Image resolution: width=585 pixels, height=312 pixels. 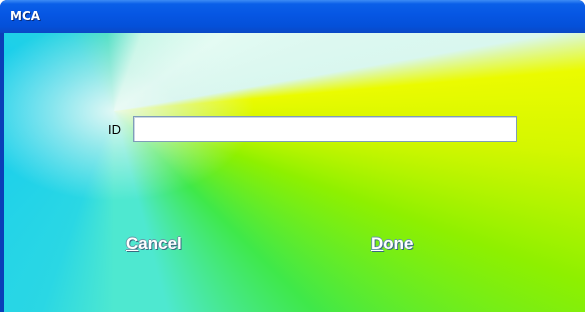 I want to click on title-bar: MCA, so click(x=292, y=16).